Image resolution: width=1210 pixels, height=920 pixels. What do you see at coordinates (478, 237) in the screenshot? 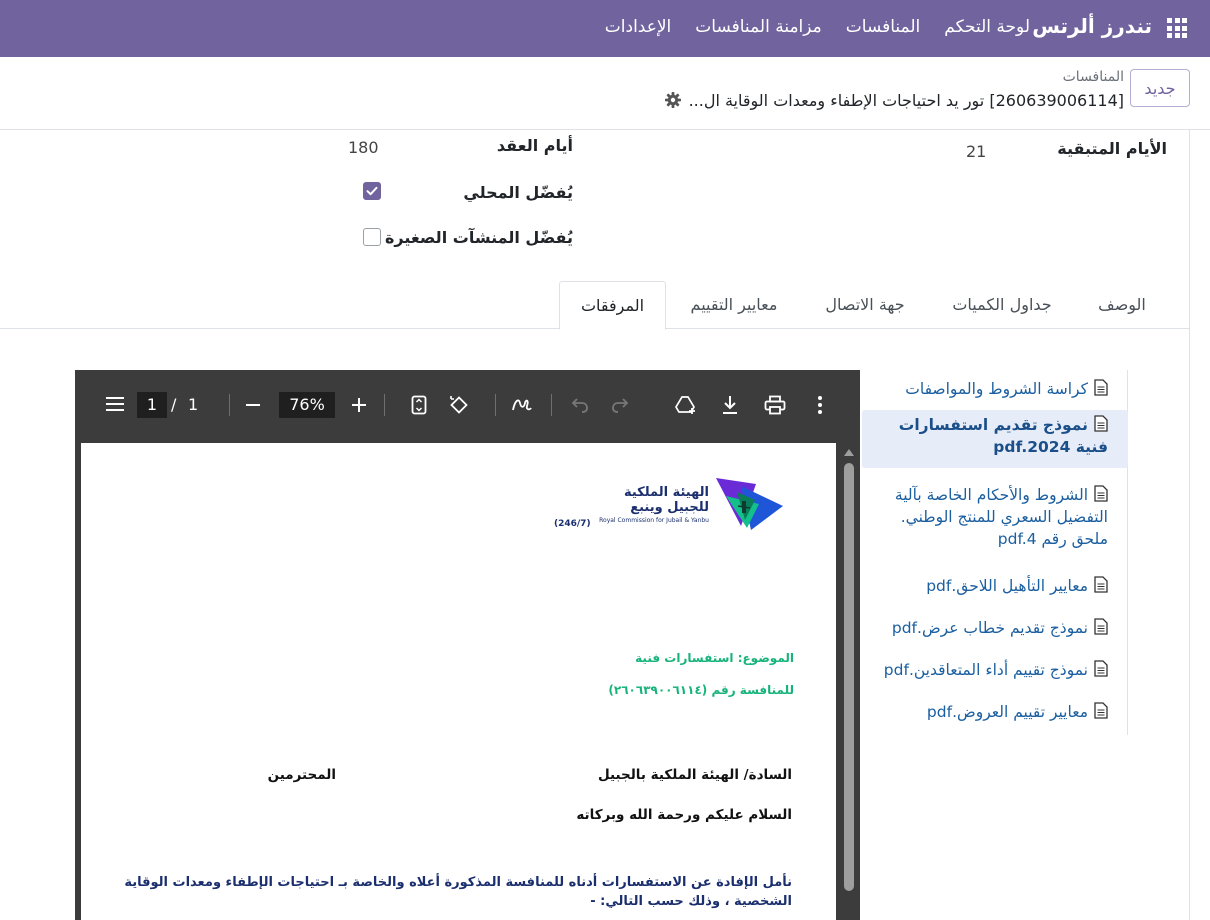
I see `sme-pref-label: يُفضّل المنشآت الصغيرة` at bounding box center [478, 237].